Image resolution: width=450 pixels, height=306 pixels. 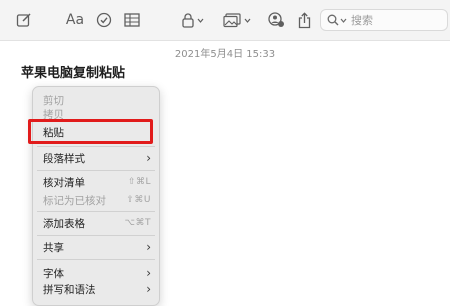 I want to click on menu-item-font: 字体 ›, so click(x=97, y=273).